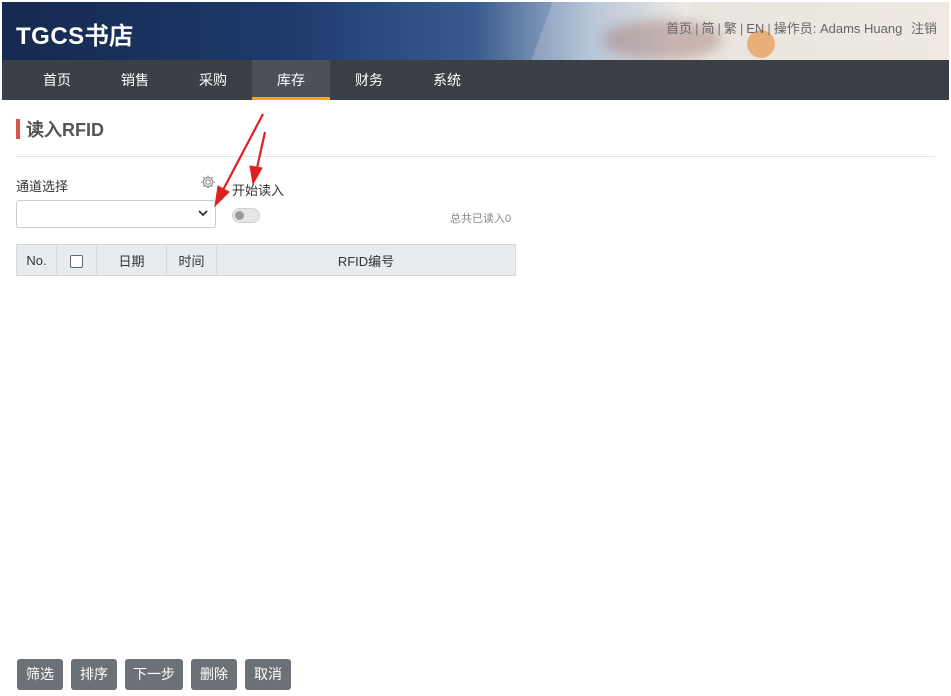 Image resolution: width=951 pixels, height=696 pixels. I want to click on delete-button: 删除, so click(214, 674).